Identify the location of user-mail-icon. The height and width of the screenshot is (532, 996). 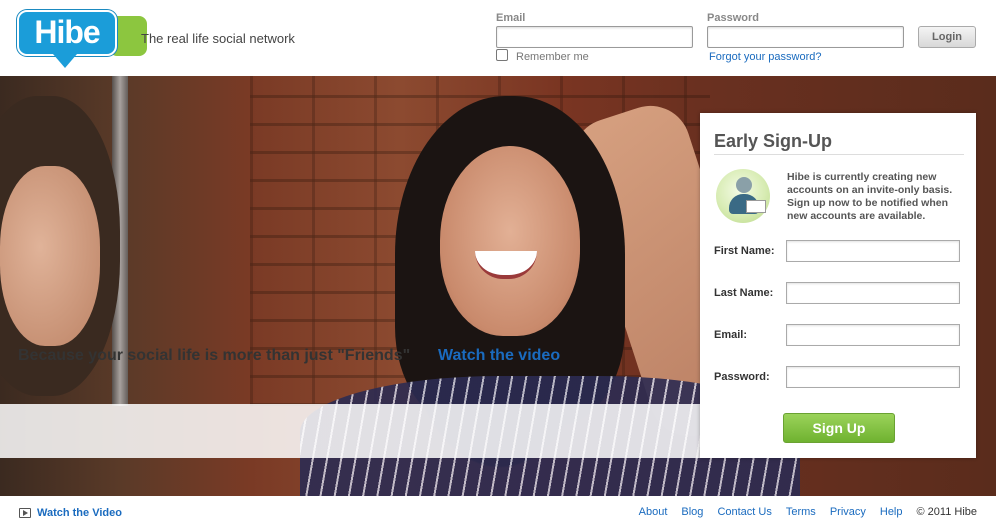
(743, 196).